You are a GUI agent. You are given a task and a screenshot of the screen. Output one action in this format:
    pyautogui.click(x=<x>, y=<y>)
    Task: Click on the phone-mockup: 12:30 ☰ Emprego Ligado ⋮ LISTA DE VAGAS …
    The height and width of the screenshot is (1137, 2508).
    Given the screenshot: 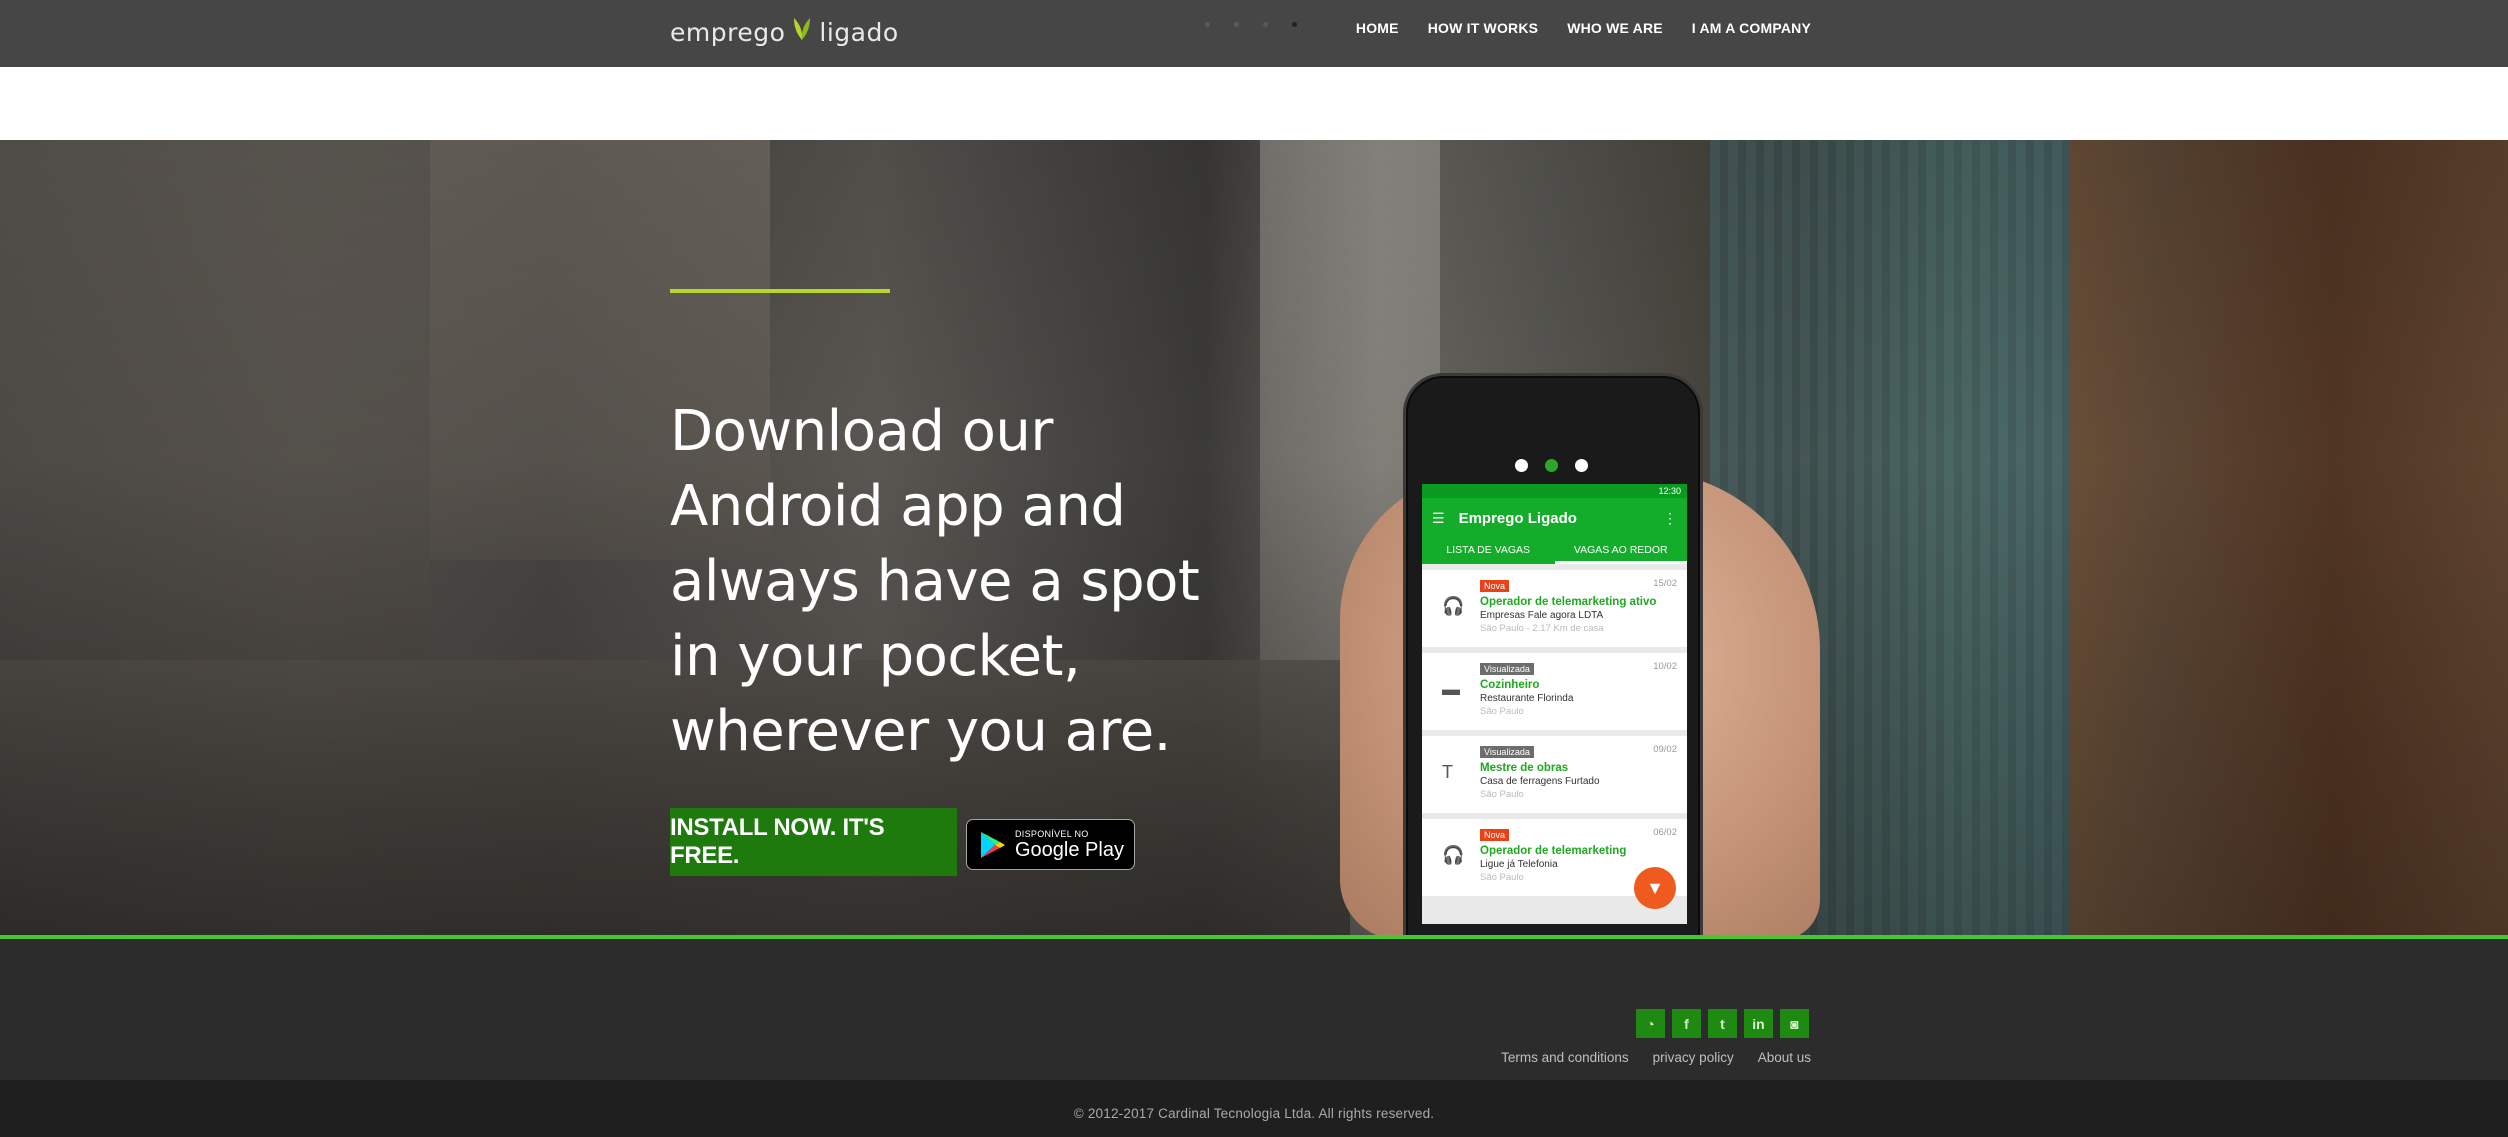 What is the action you would take?
    pyautogui.click(x=1553, y=655)
    